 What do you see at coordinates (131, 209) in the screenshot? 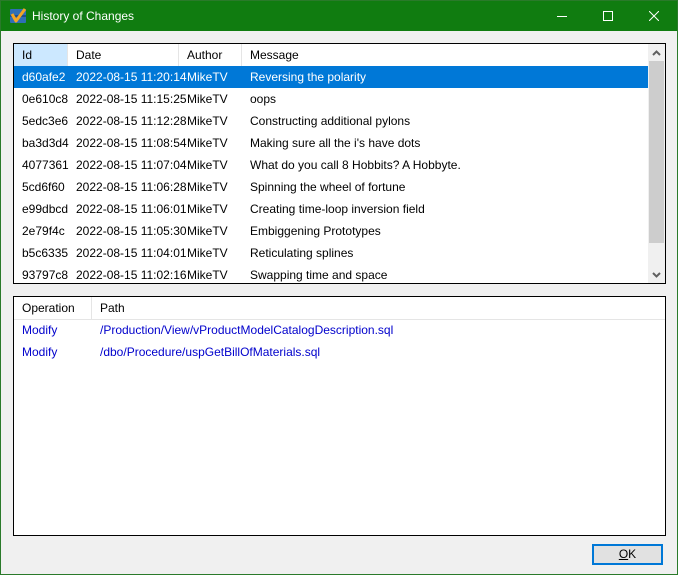
I see `commit-date: 2022-08-15 11:06:01` at bounding box center [131, 209].